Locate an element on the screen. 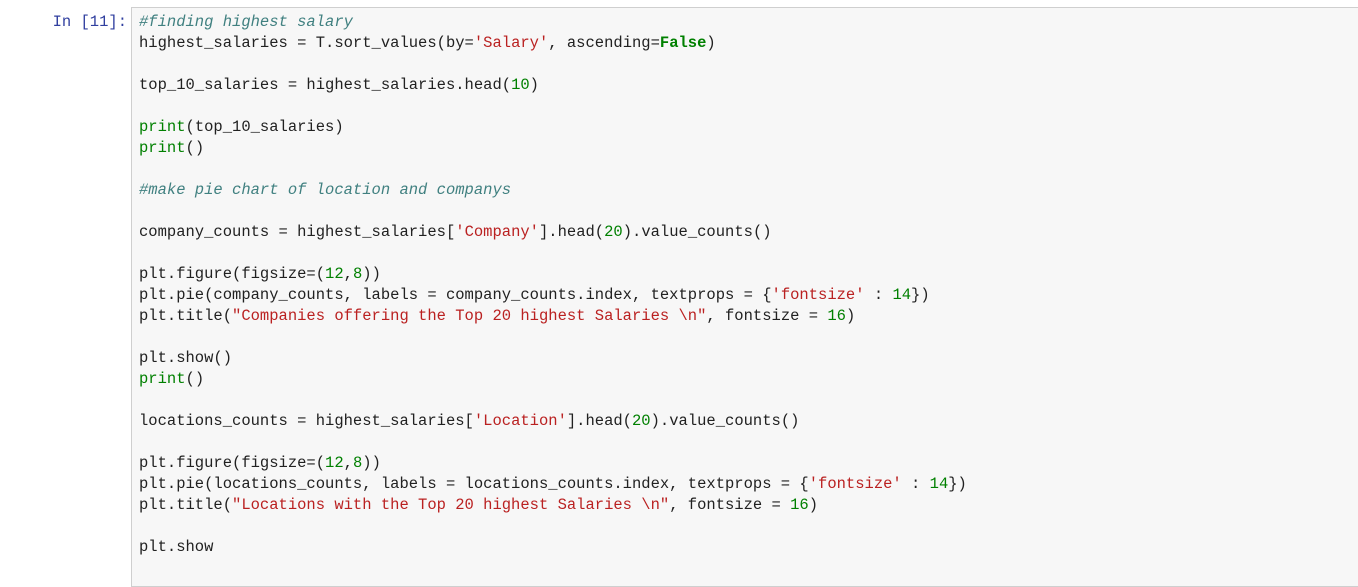 The image size is (1358, 587). code-line: #make pie chart of location and companys is located at coordinates (553, 190).